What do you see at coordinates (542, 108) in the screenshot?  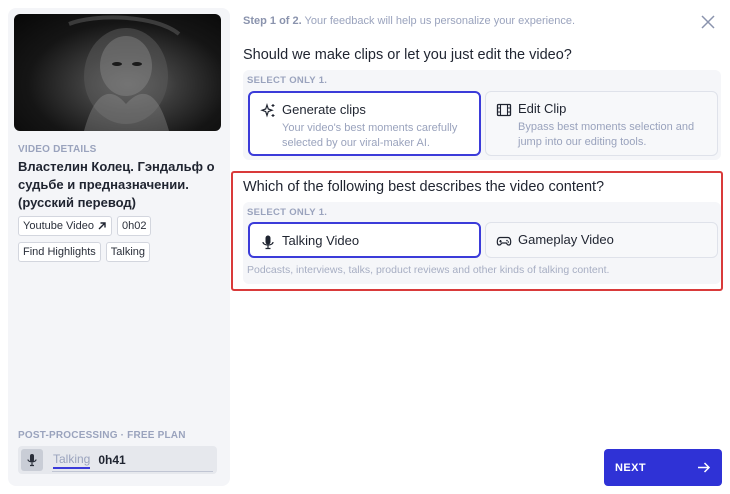 I see `edit-clip-title: Edit Clip` at bounding box center [542, 108].